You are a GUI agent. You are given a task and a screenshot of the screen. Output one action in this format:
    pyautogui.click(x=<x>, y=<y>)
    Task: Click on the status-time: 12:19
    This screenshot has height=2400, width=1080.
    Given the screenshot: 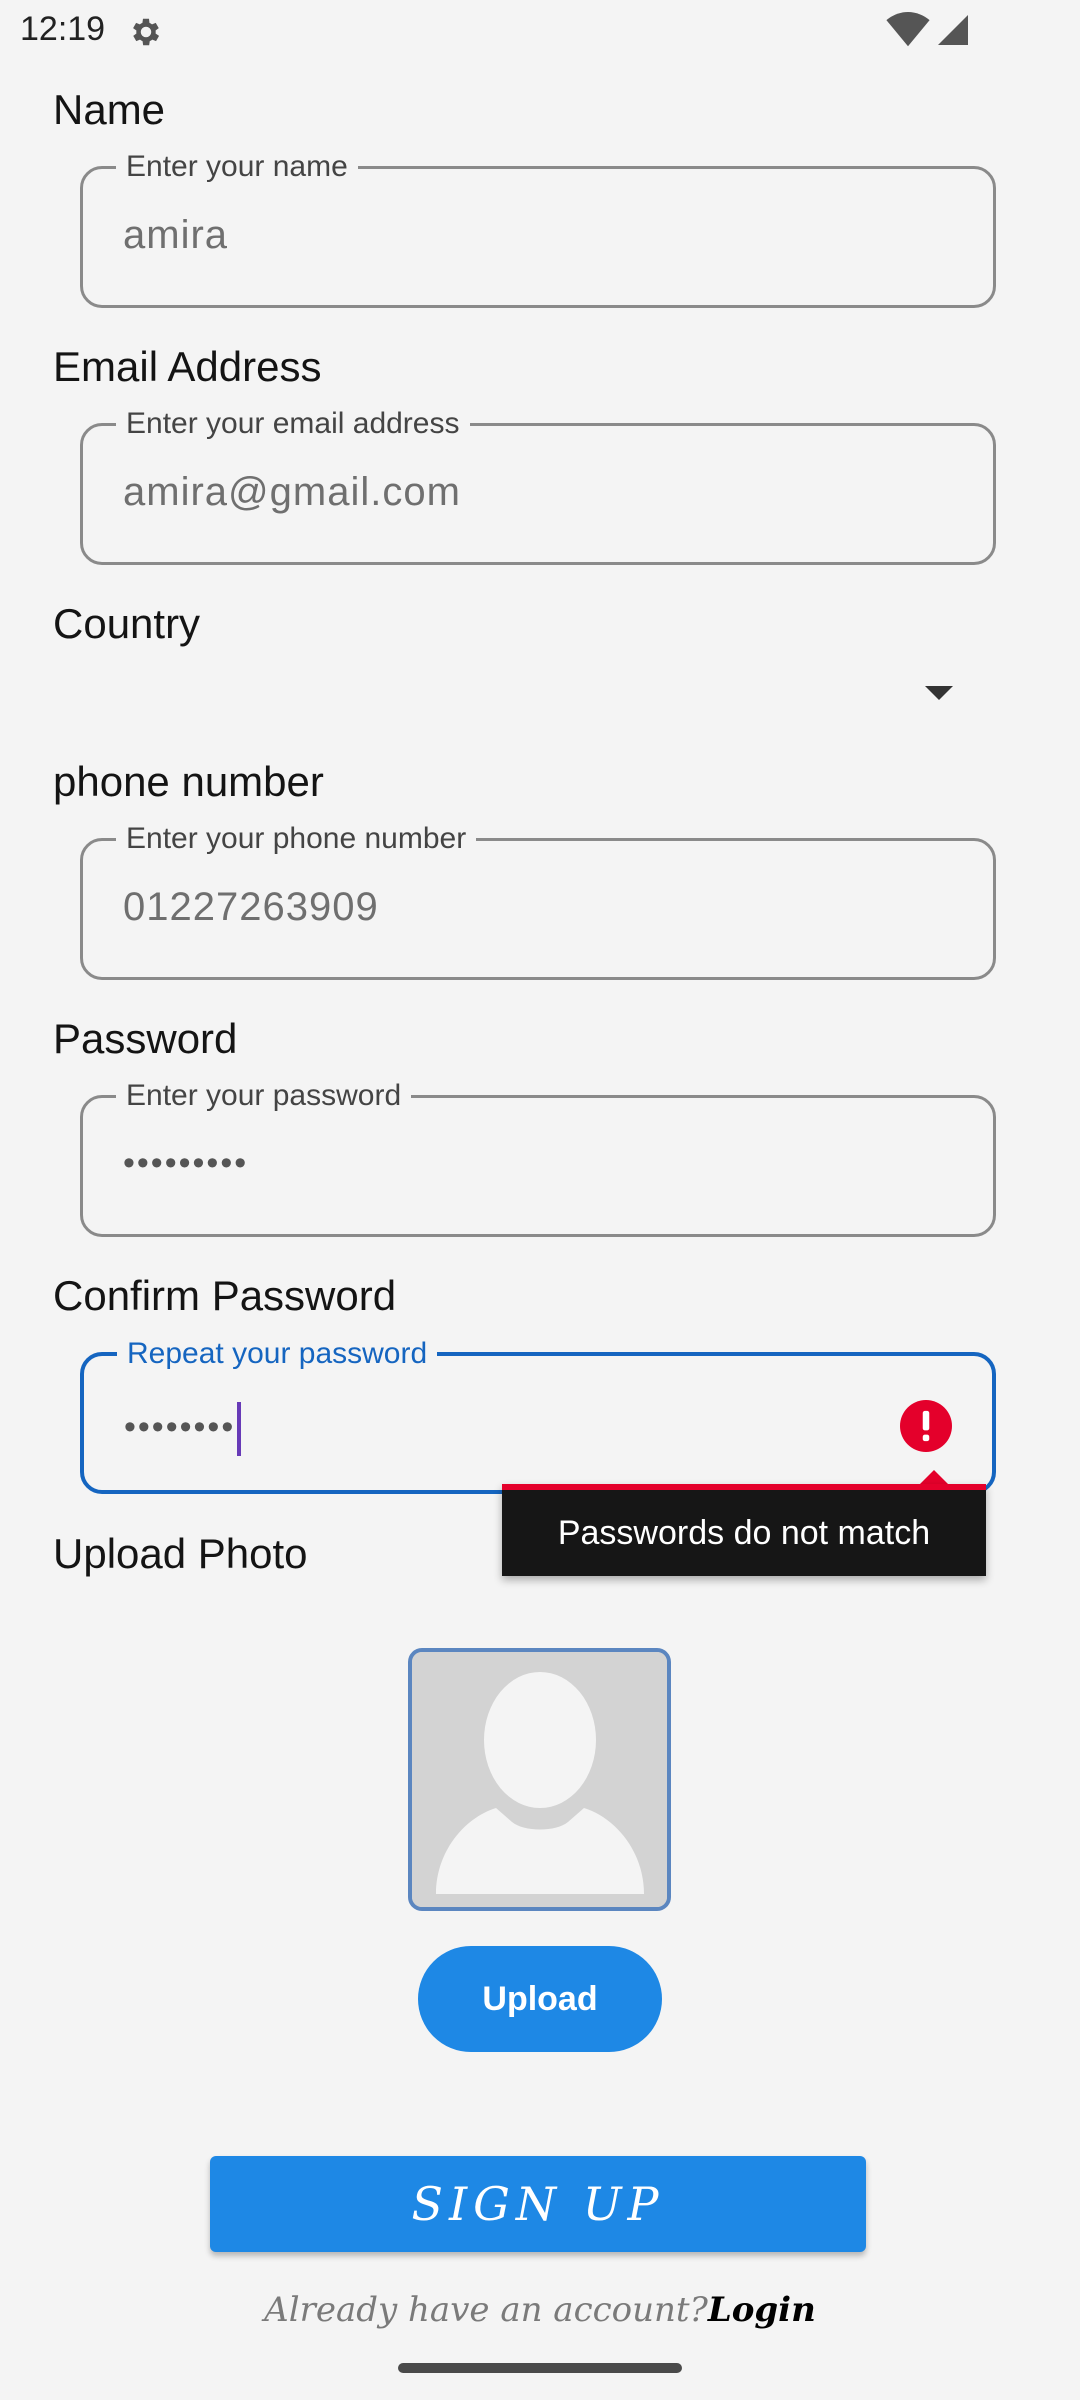 What is the action you would take?
    pyautogui.click(x=63, y=29)
    